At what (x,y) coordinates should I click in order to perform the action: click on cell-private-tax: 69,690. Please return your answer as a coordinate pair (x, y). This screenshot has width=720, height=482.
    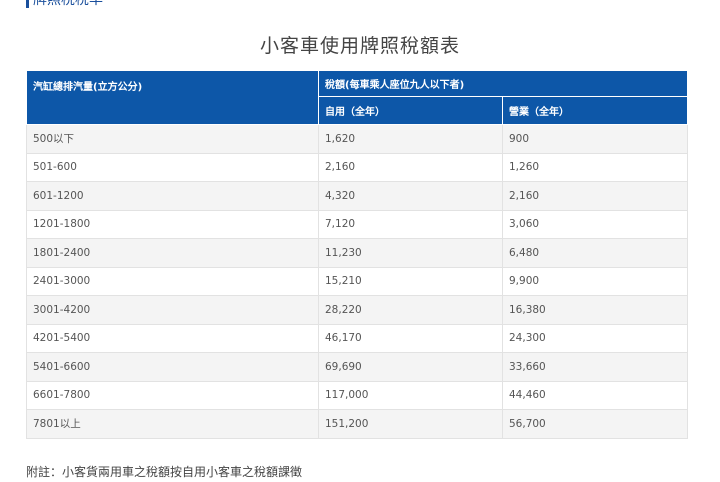
    Looking at the image, I should click on (410, 367).